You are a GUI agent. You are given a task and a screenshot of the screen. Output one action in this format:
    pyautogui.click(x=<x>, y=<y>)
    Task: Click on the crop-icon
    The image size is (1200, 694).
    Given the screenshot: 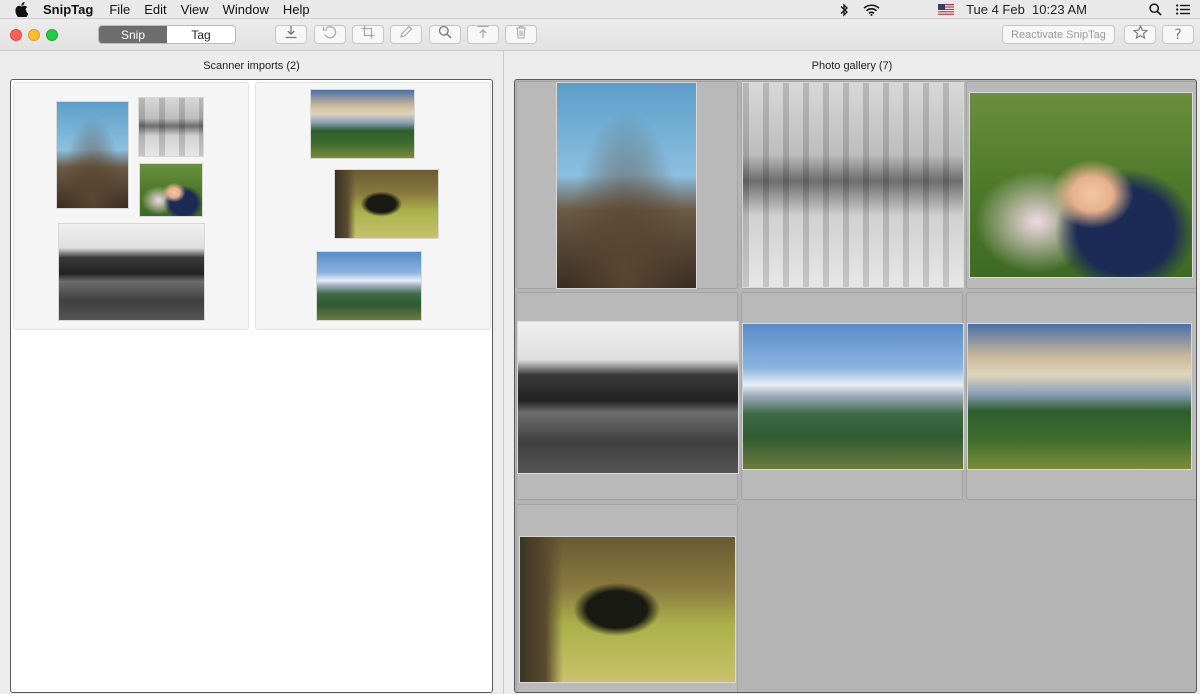 What is the action you would take?
    pyautogui.click(x=368, y=34)
    